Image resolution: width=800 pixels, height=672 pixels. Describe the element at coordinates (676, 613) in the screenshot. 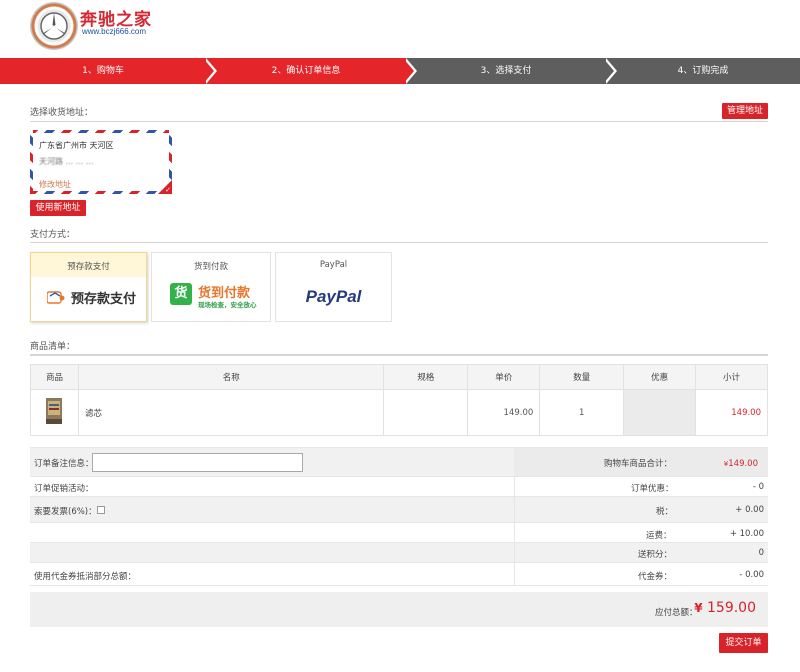

I see `total-label: 应付总额：` at that location.